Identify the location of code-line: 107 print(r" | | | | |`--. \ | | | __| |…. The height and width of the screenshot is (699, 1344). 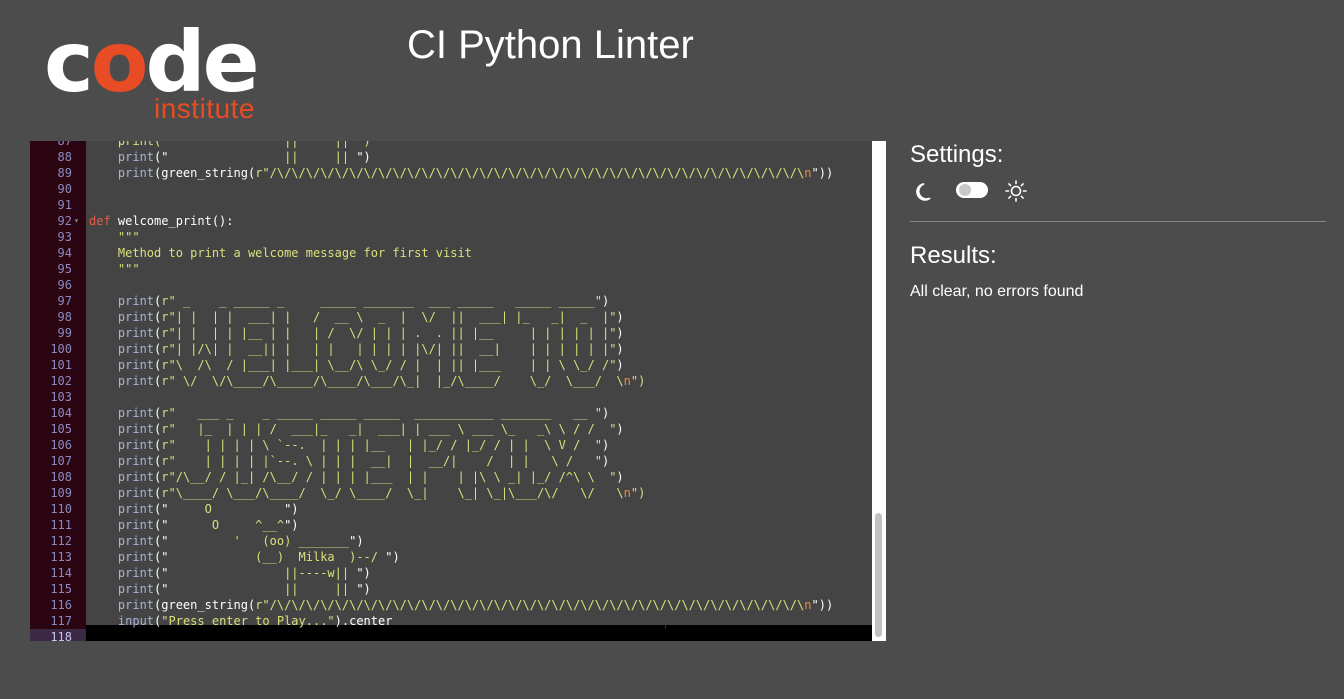
(451, 461).